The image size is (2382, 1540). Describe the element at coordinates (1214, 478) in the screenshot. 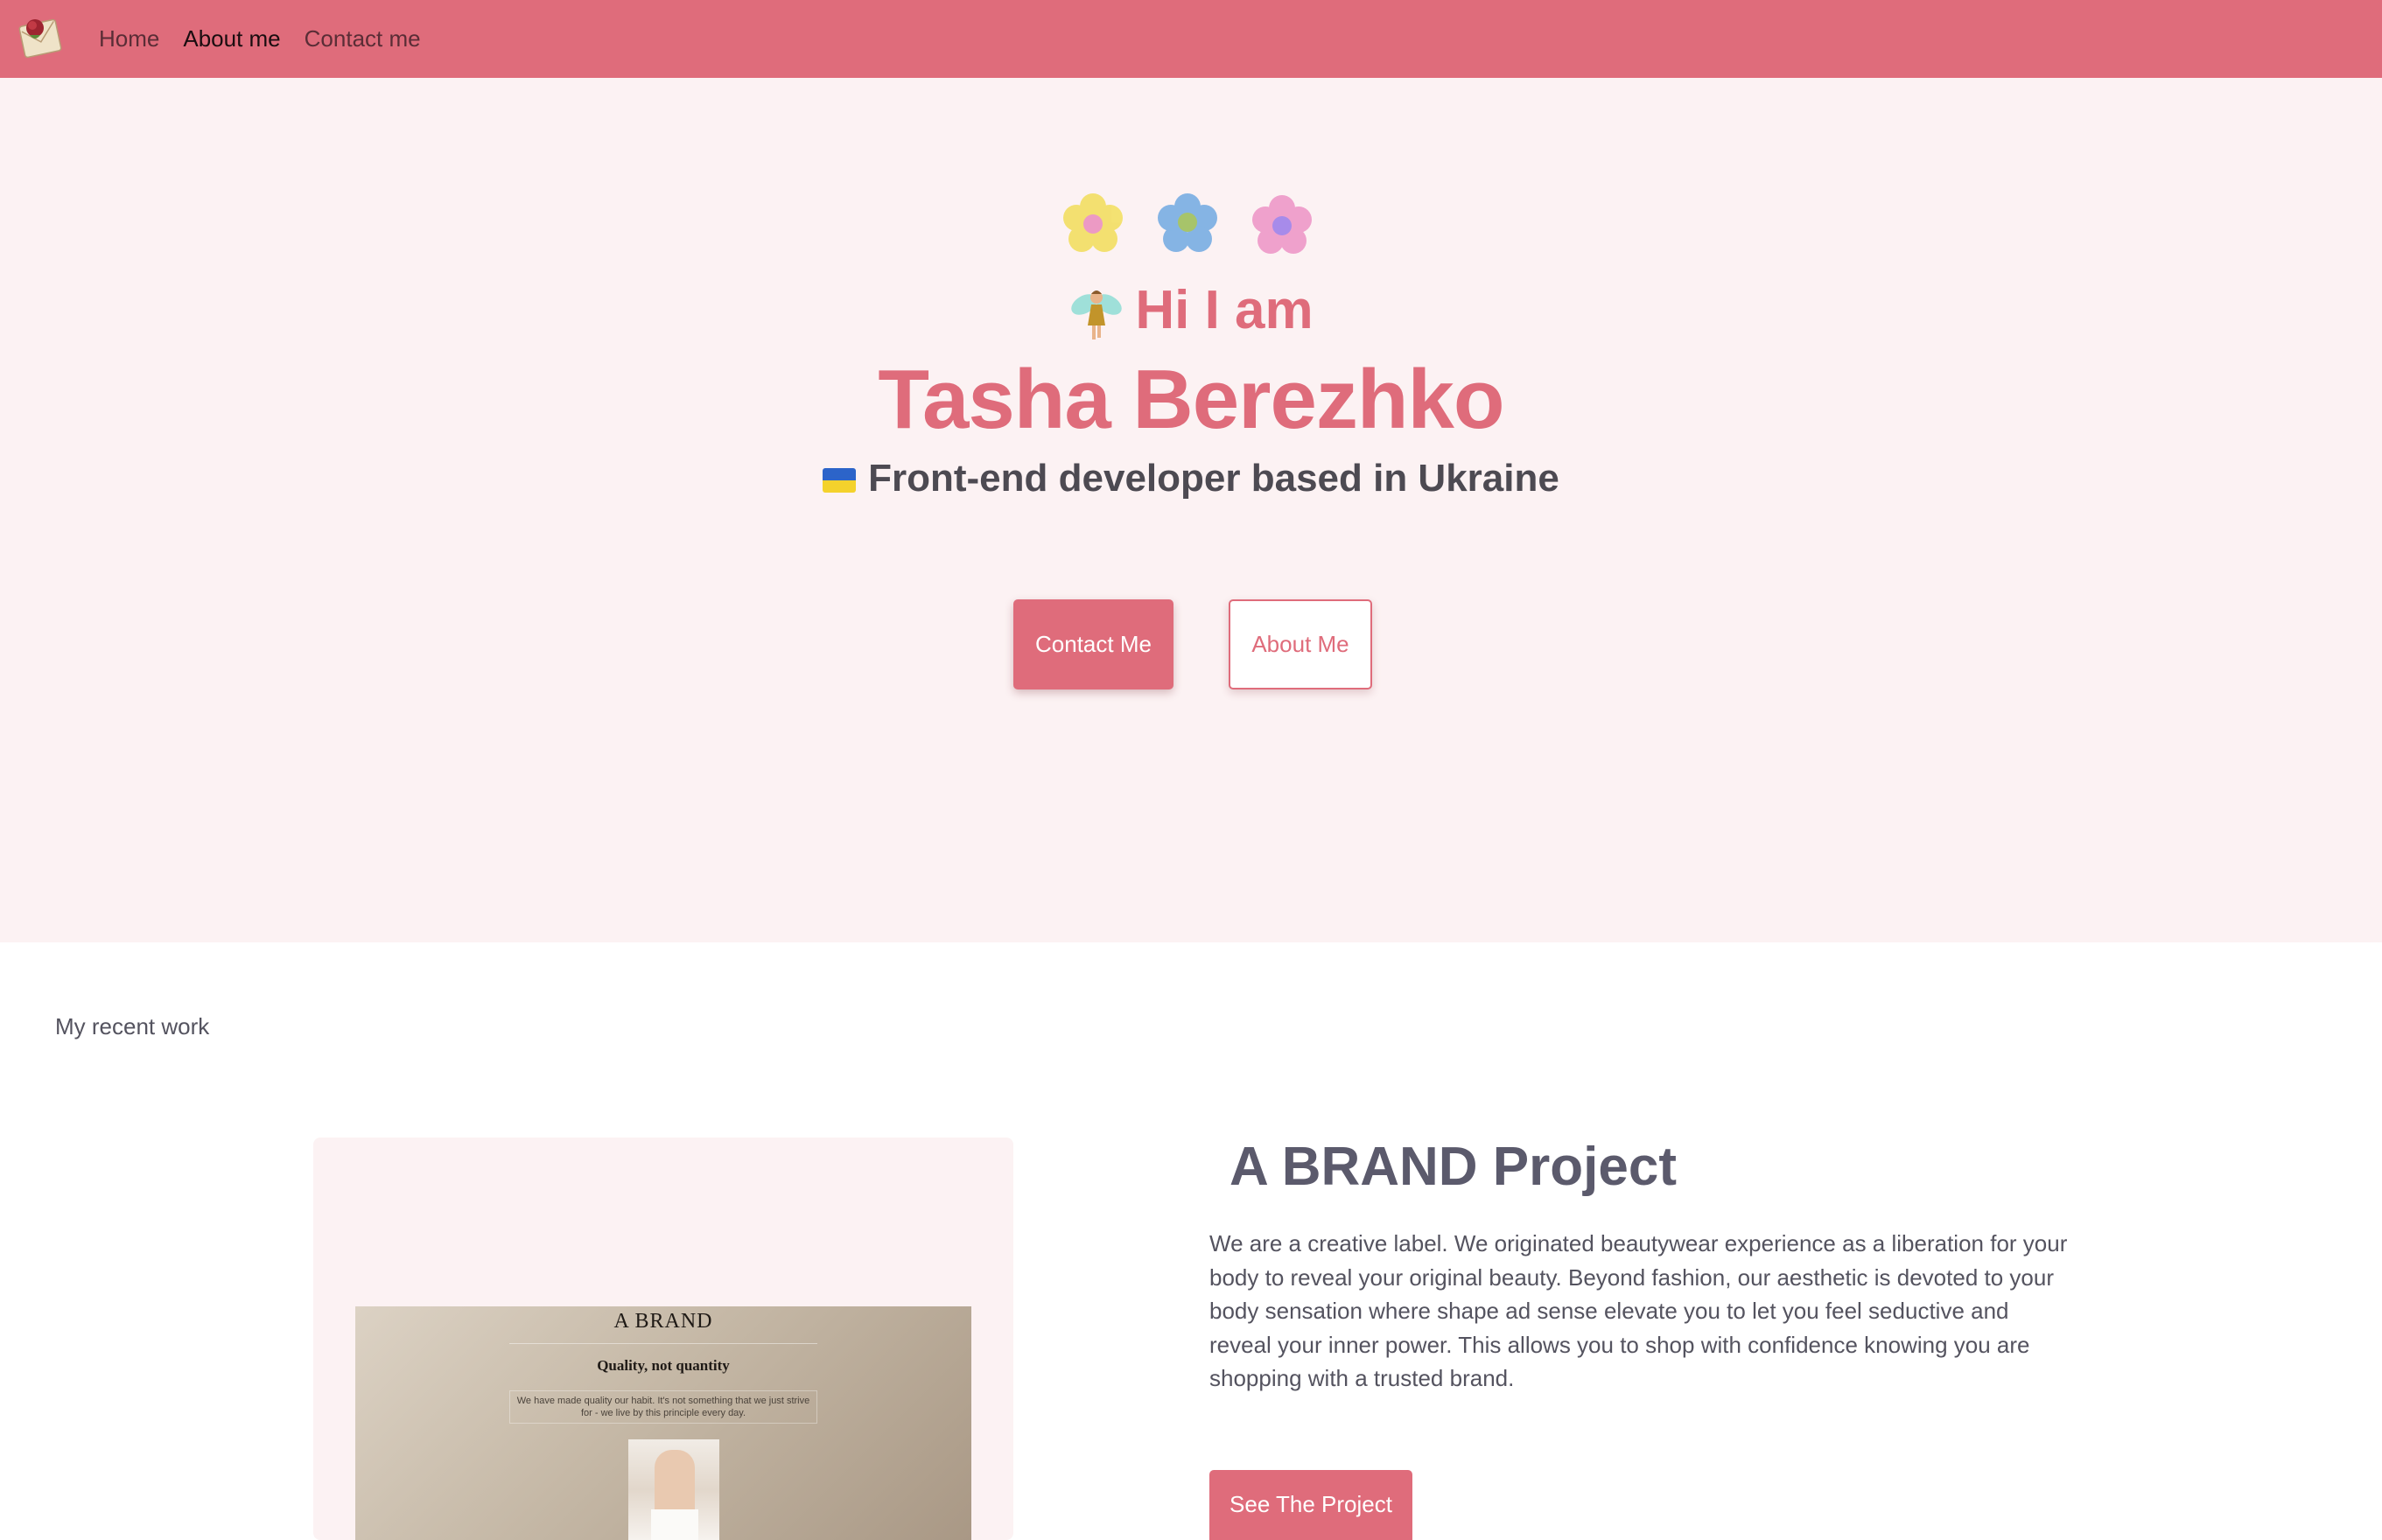

I see `hero-role-text: Front-end developer based in Ukraine` at that location.